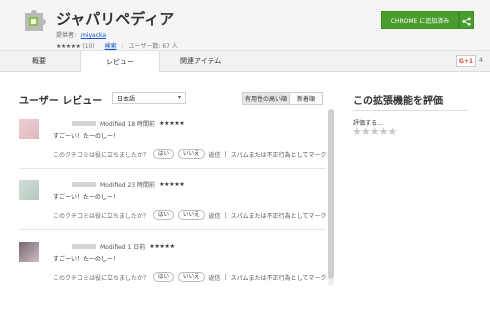  I want to click on review-modified: Modified 1 日前, so click(123, 247).